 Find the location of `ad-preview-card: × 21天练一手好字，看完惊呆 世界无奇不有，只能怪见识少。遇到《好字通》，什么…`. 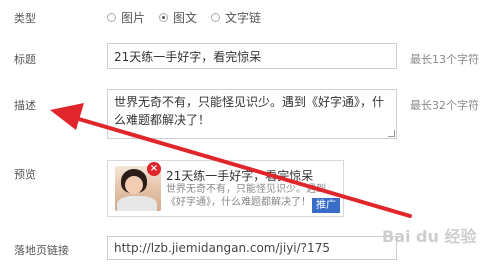

ad-preview-card: × 21天练一手好字，看完惊呆 世界无奇不有，只能怪见识少。遇到《好字通》，什么… is located at coordinates (225, 188).